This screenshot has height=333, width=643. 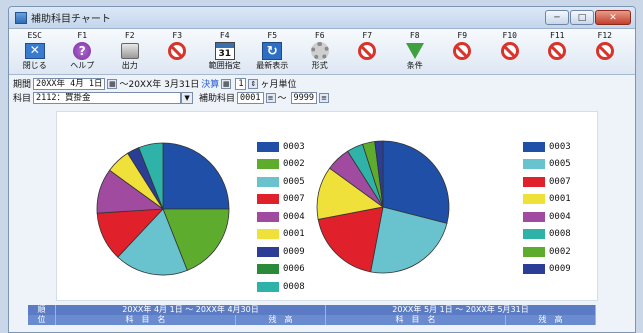 What do you see at coordinates (226, 83) in the screenshot?
I see `settlement-checkbox: ▦` at bounding box center [226, 83].